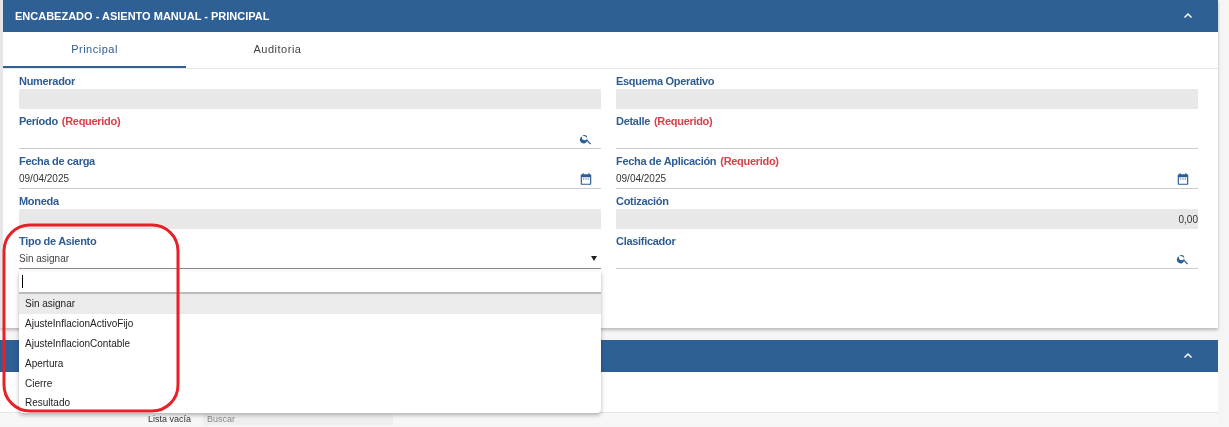 This screenshot has width=1229, height=427. What do you see at coordinates (277, 50) in the screenshot?
I see `tab: Auditoria` at bounding box center [277, 50].